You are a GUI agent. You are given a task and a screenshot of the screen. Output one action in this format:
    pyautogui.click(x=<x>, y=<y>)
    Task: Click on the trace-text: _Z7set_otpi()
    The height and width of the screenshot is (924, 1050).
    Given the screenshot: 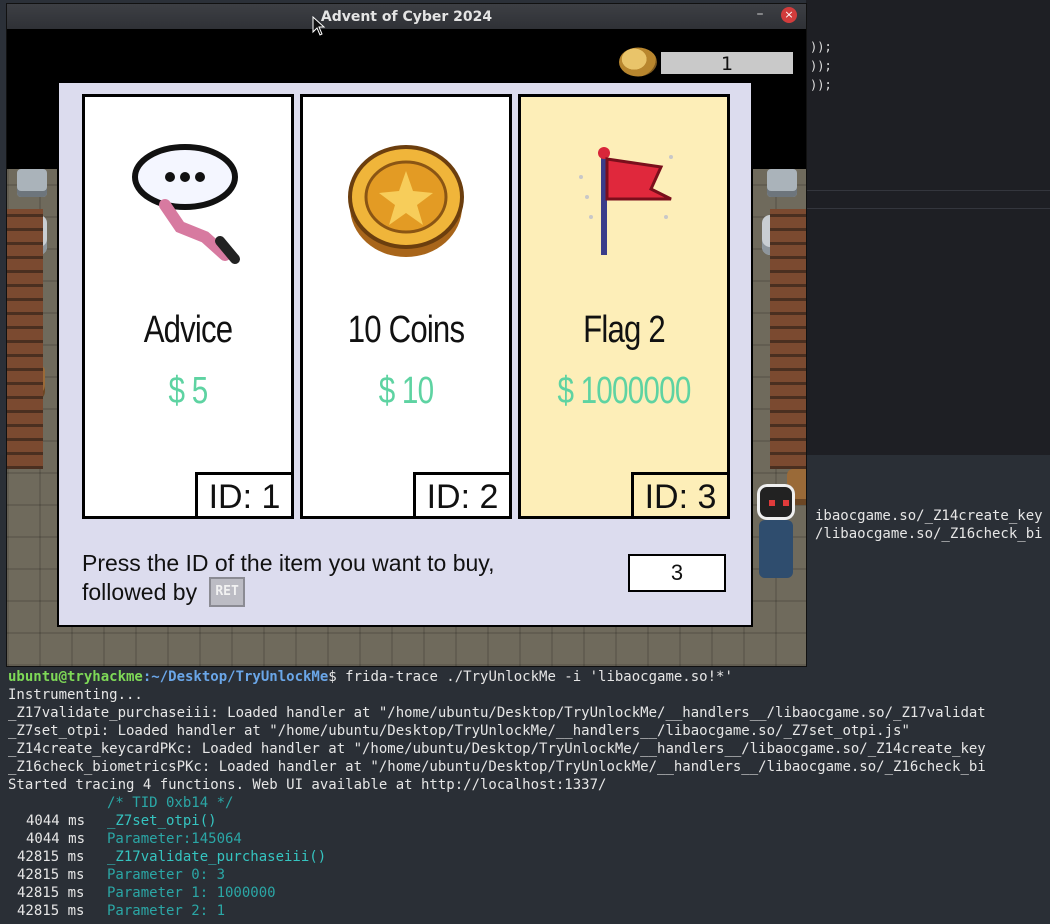 What is the action you would take?
    pyautogui.click(x=162, y=821)
    